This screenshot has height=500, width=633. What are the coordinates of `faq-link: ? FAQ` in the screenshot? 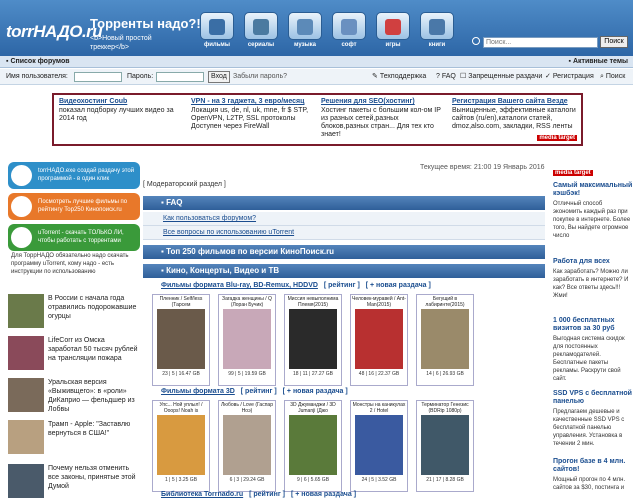 It's located at (446, 76).